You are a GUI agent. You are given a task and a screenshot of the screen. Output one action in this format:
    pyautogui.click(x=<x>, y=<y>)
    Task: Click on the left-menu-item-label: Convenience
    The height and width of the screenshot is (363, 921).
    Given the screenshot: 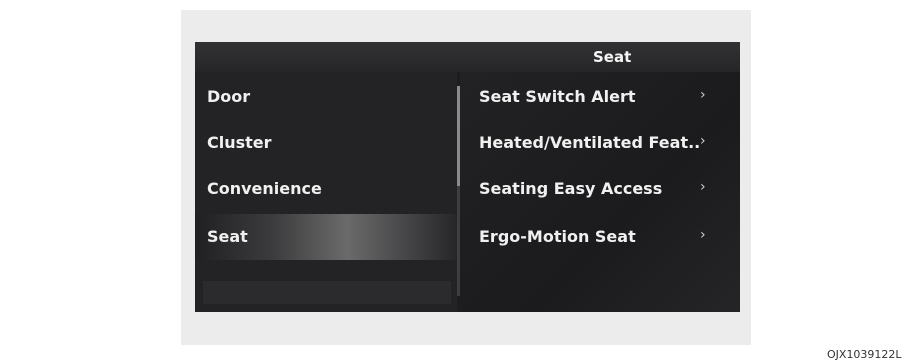 What is the action you would take?
    pyautogui.click(x=264, y=188)
    